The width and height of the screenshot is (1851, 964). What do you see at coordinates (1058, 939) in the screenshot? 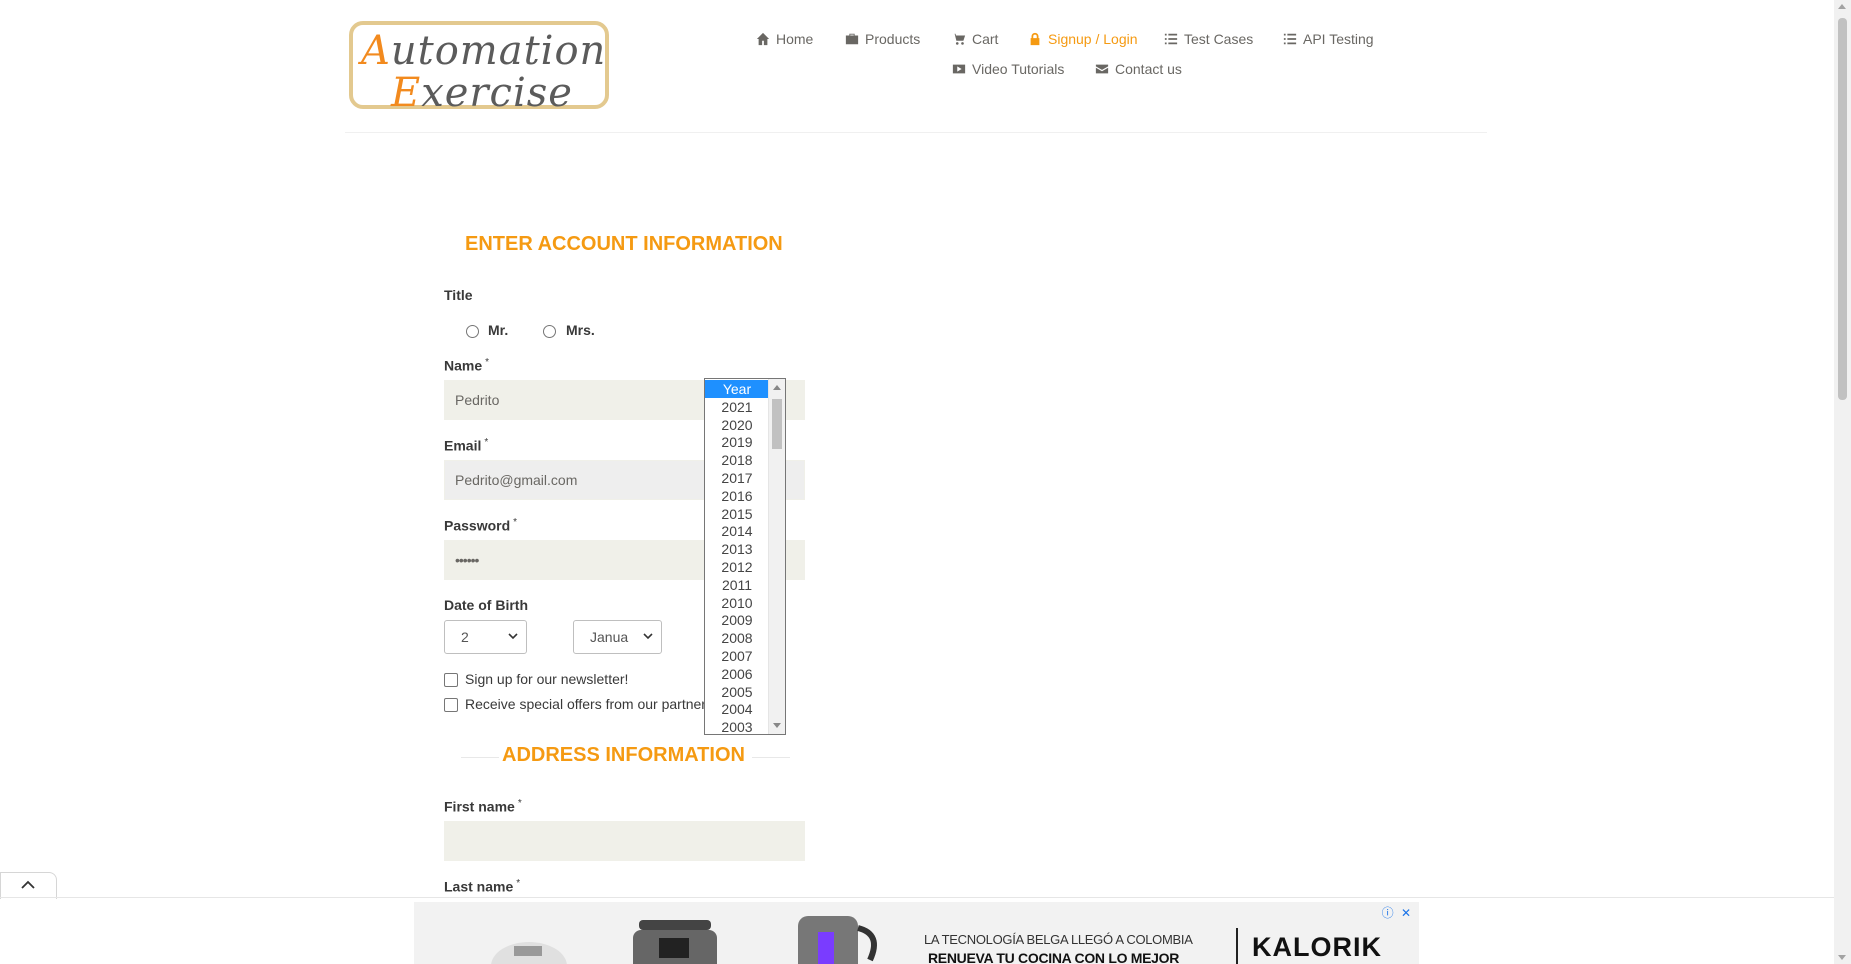
I see `ad-text-line-1: LA TECNOLOGÍA BELGA LLEGÓ A COLOMBIA` at bounding box center [1058, 939].